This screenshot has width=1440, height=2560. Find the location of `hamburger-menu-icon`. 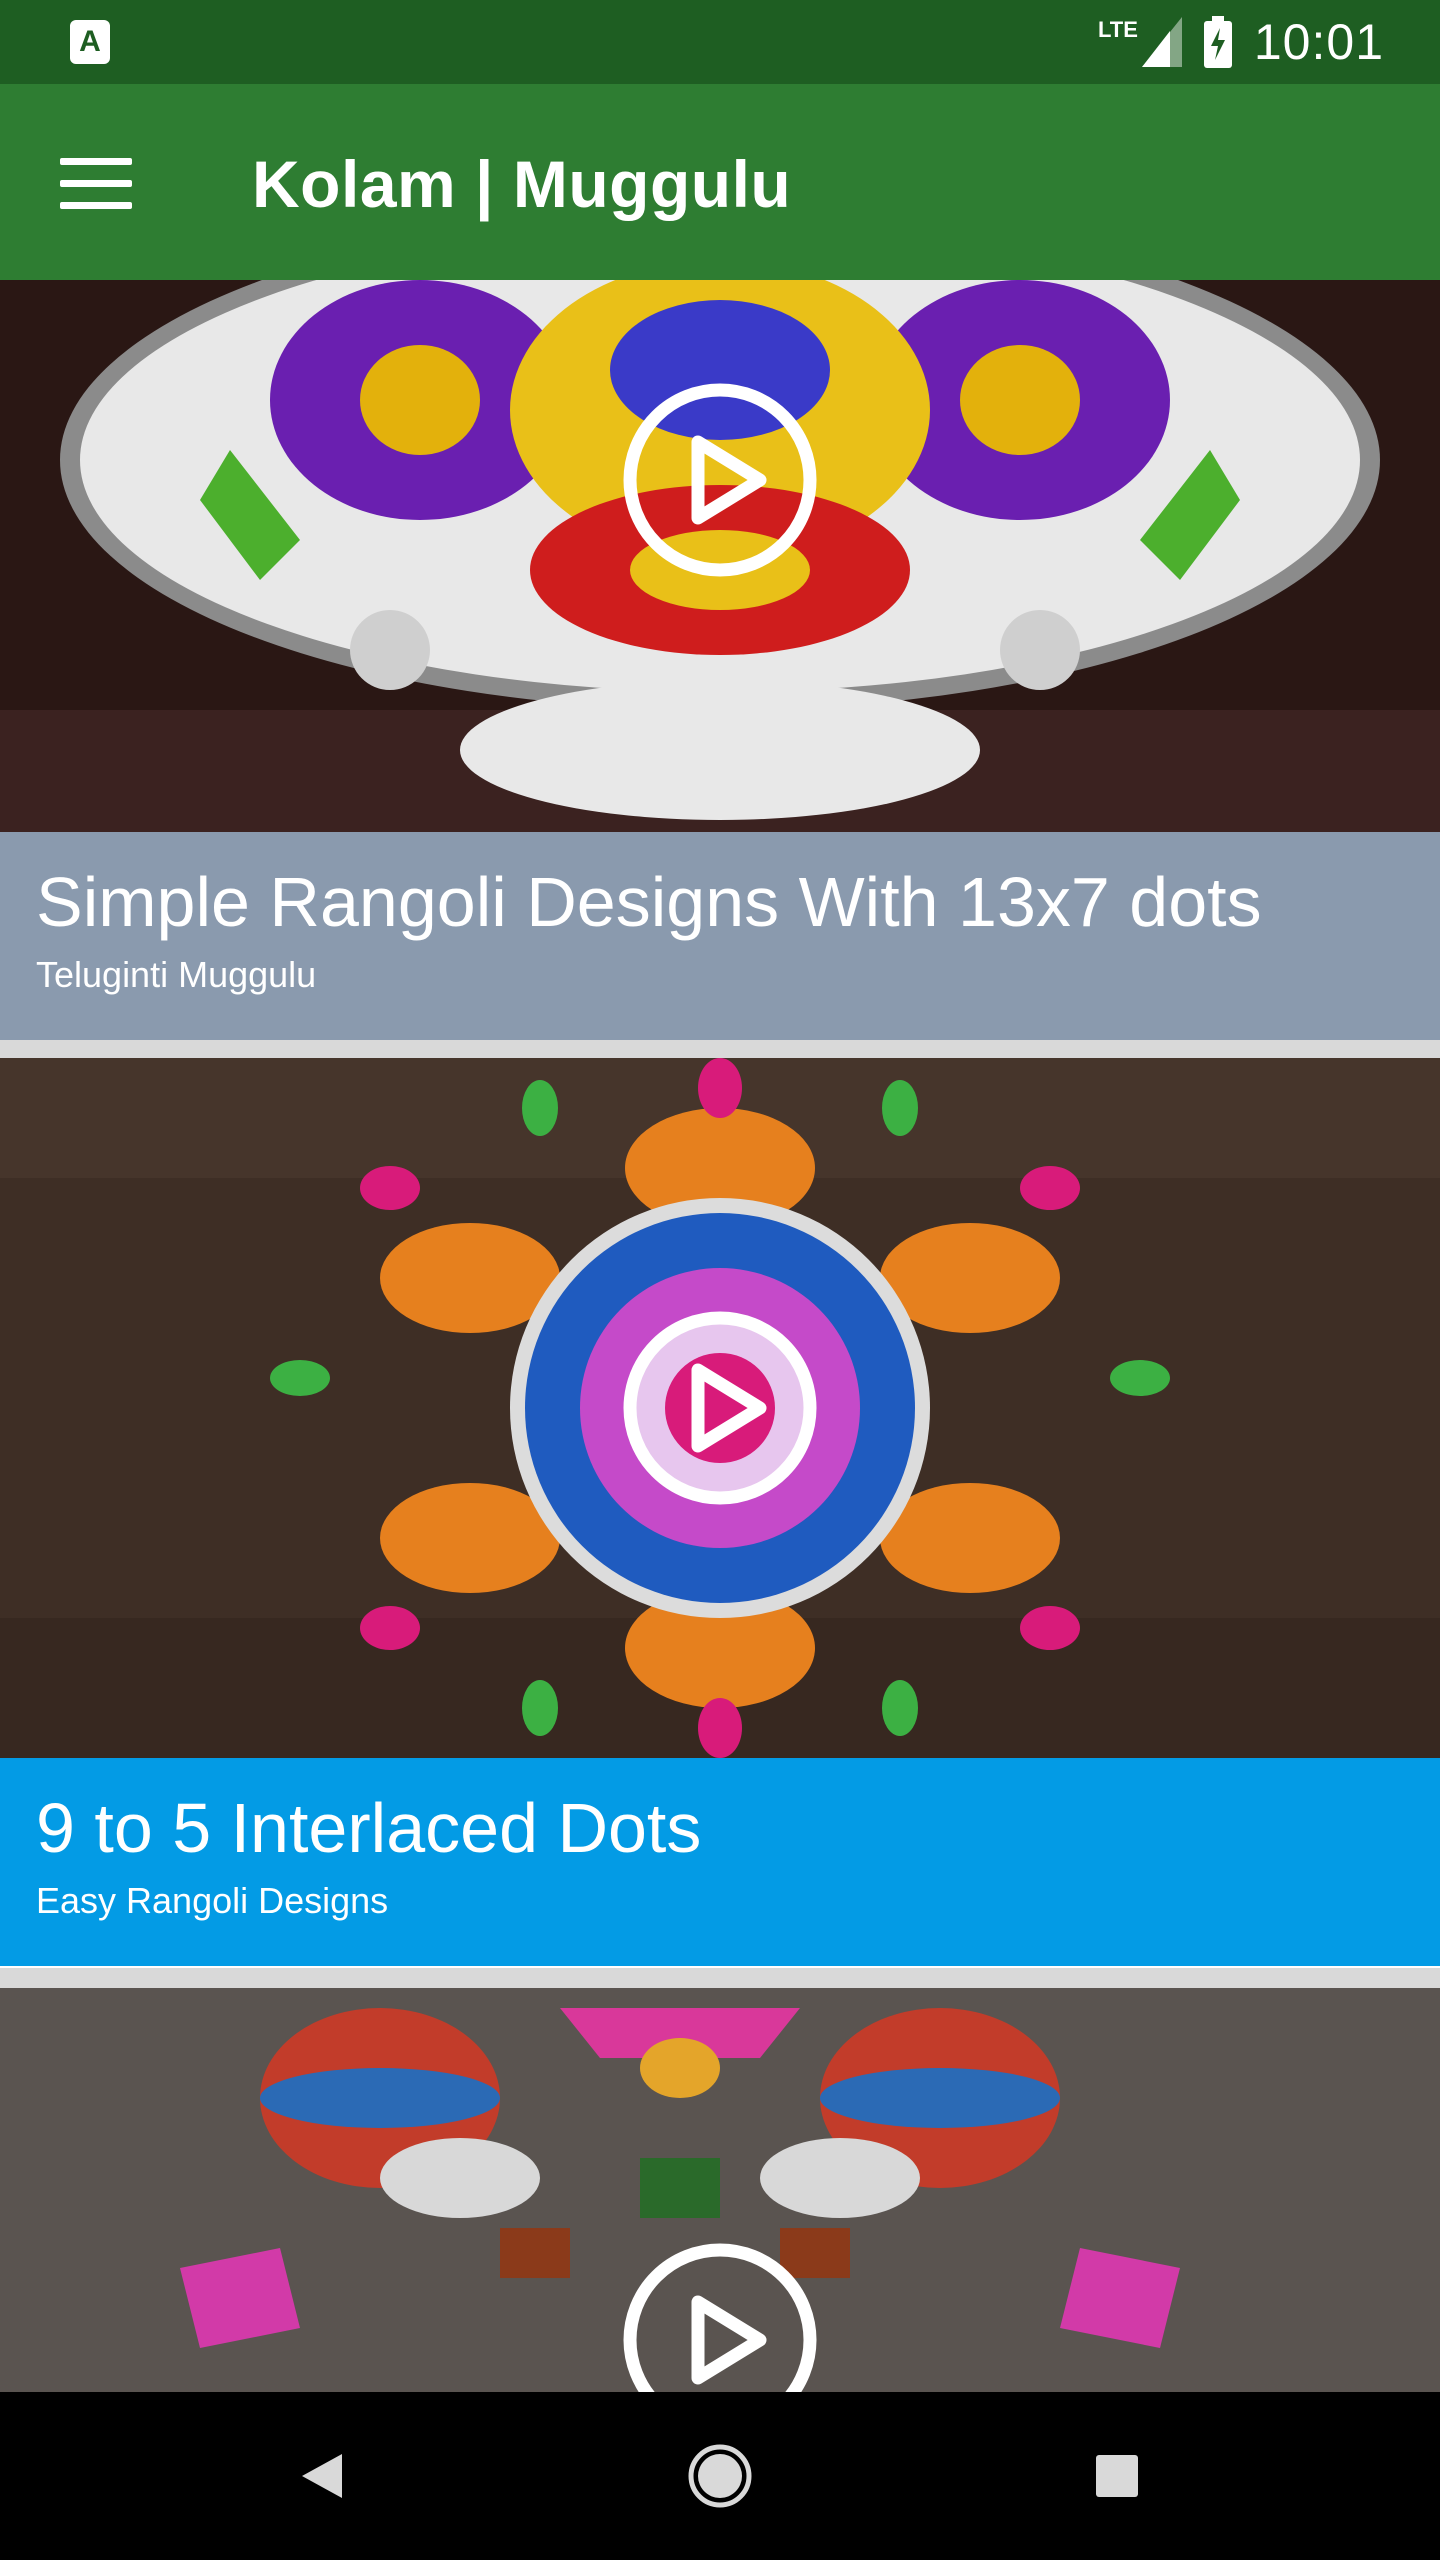

hamburger-menu-icon is located at coordinates (98, 184).